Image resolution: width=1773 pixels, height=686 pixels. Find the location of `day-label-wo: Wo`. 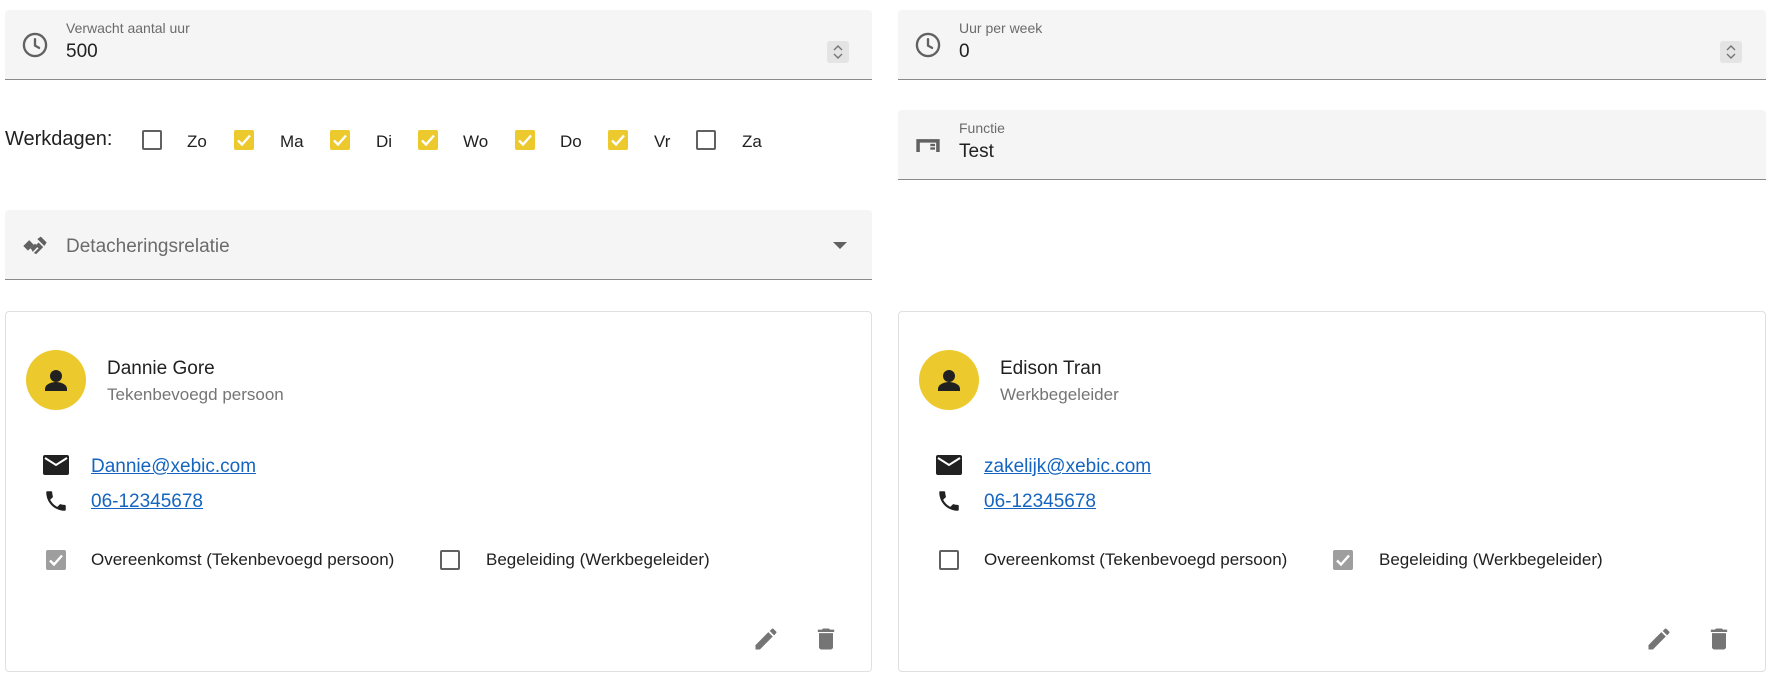

day-label-wo: Wo is located at coordinates (476, 141).